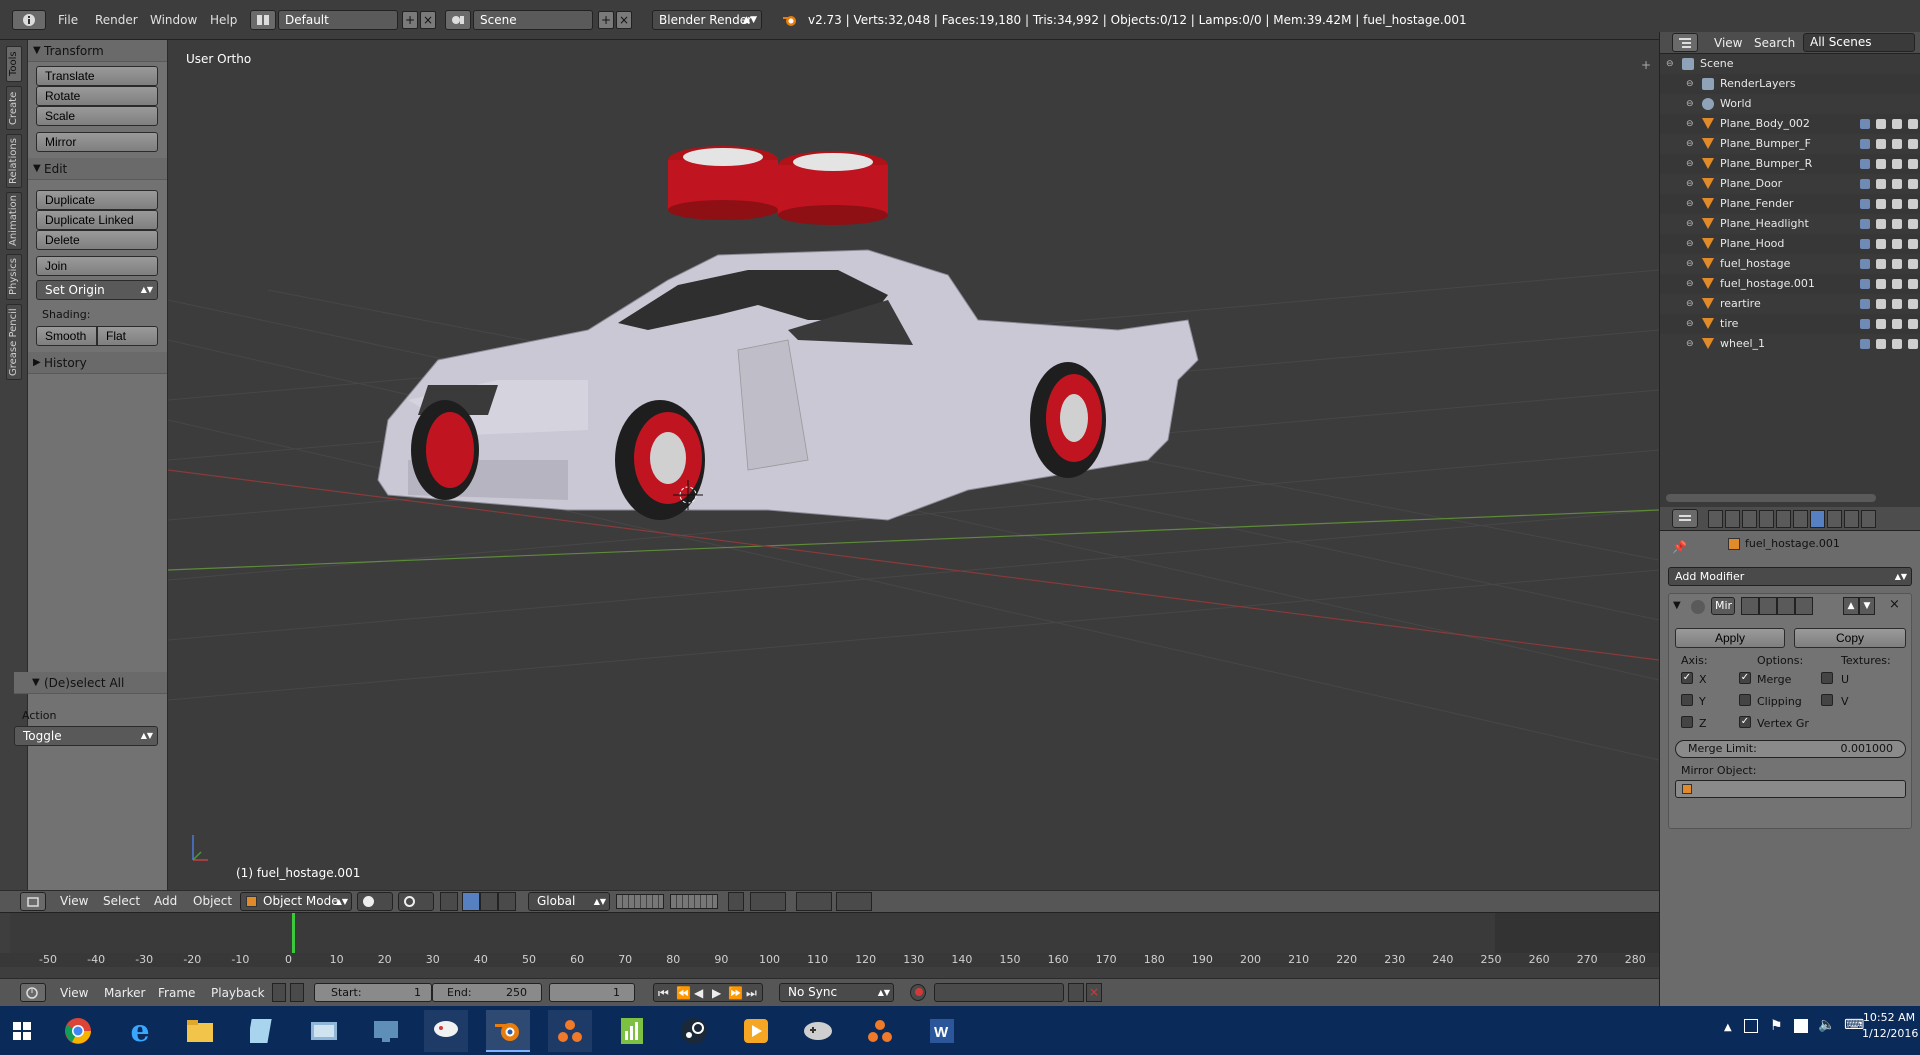 This screenshot has width=1920, height=1055. What do you see at coordinates (640, 901) in the screenshot?
I see `layers-grid-a` at bounding box center [640, 901].